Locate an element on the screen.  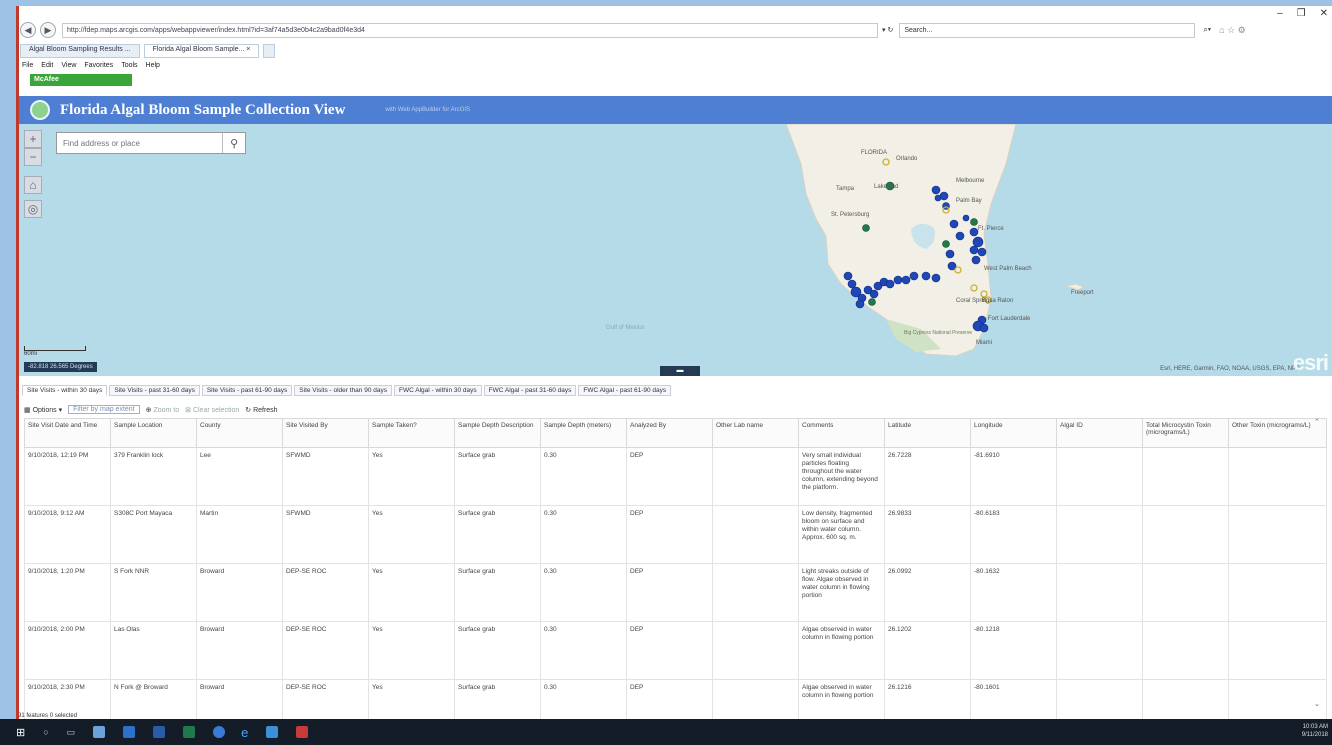
refresh-button: ↻ Refresh is located at coordinates (261, 410).